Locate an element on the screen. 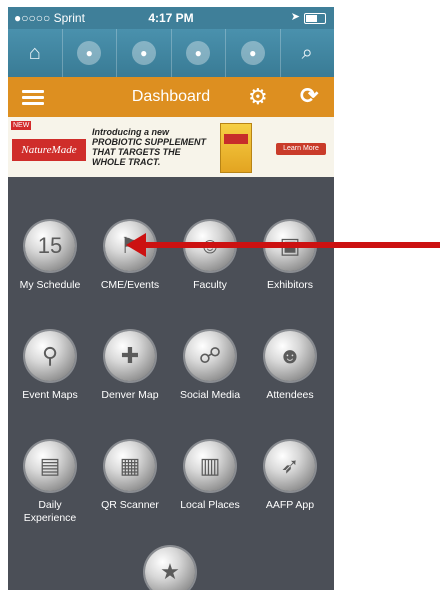 The height and width of the screenshot is (590, 445). tile-label: Social Media is located at coordinates (210, 395).